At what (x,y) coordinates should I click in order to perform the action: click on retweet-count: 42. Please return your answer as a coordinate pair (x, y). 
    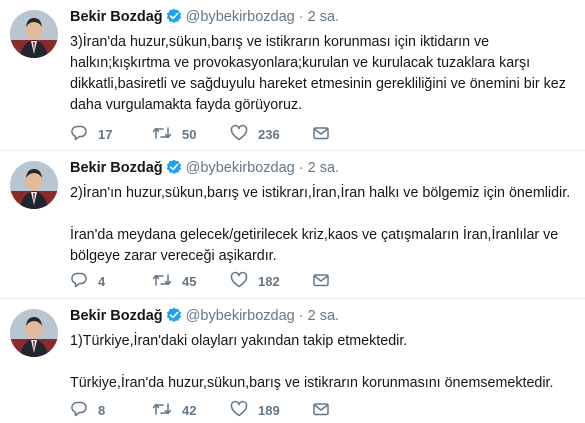
    Looking at the image, I should click on (189, 410).